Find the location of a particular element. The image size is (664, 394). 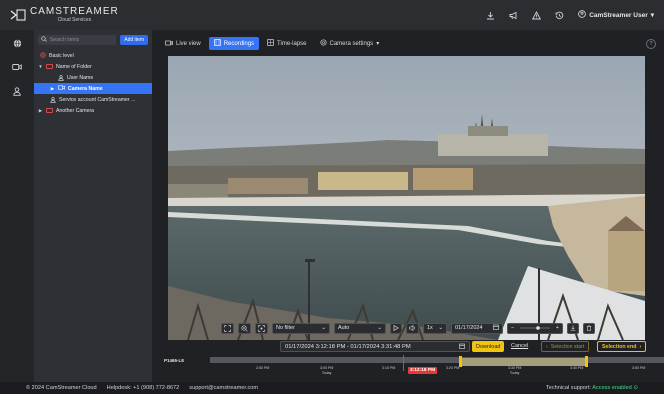

delete-button is located at coordinates (589, 328).